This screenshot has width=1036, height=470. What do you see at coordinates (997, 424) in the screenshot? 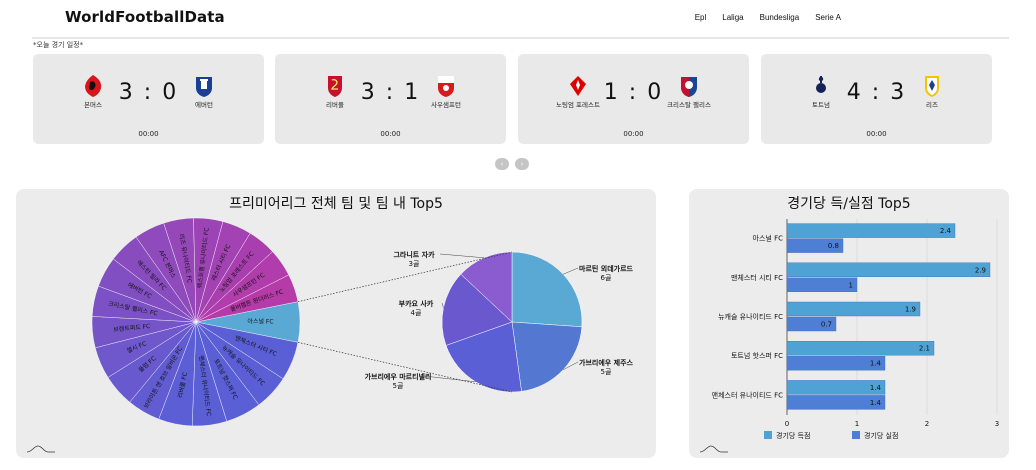
I see `x-tick-label: 3` at bounding box center [997, 424].